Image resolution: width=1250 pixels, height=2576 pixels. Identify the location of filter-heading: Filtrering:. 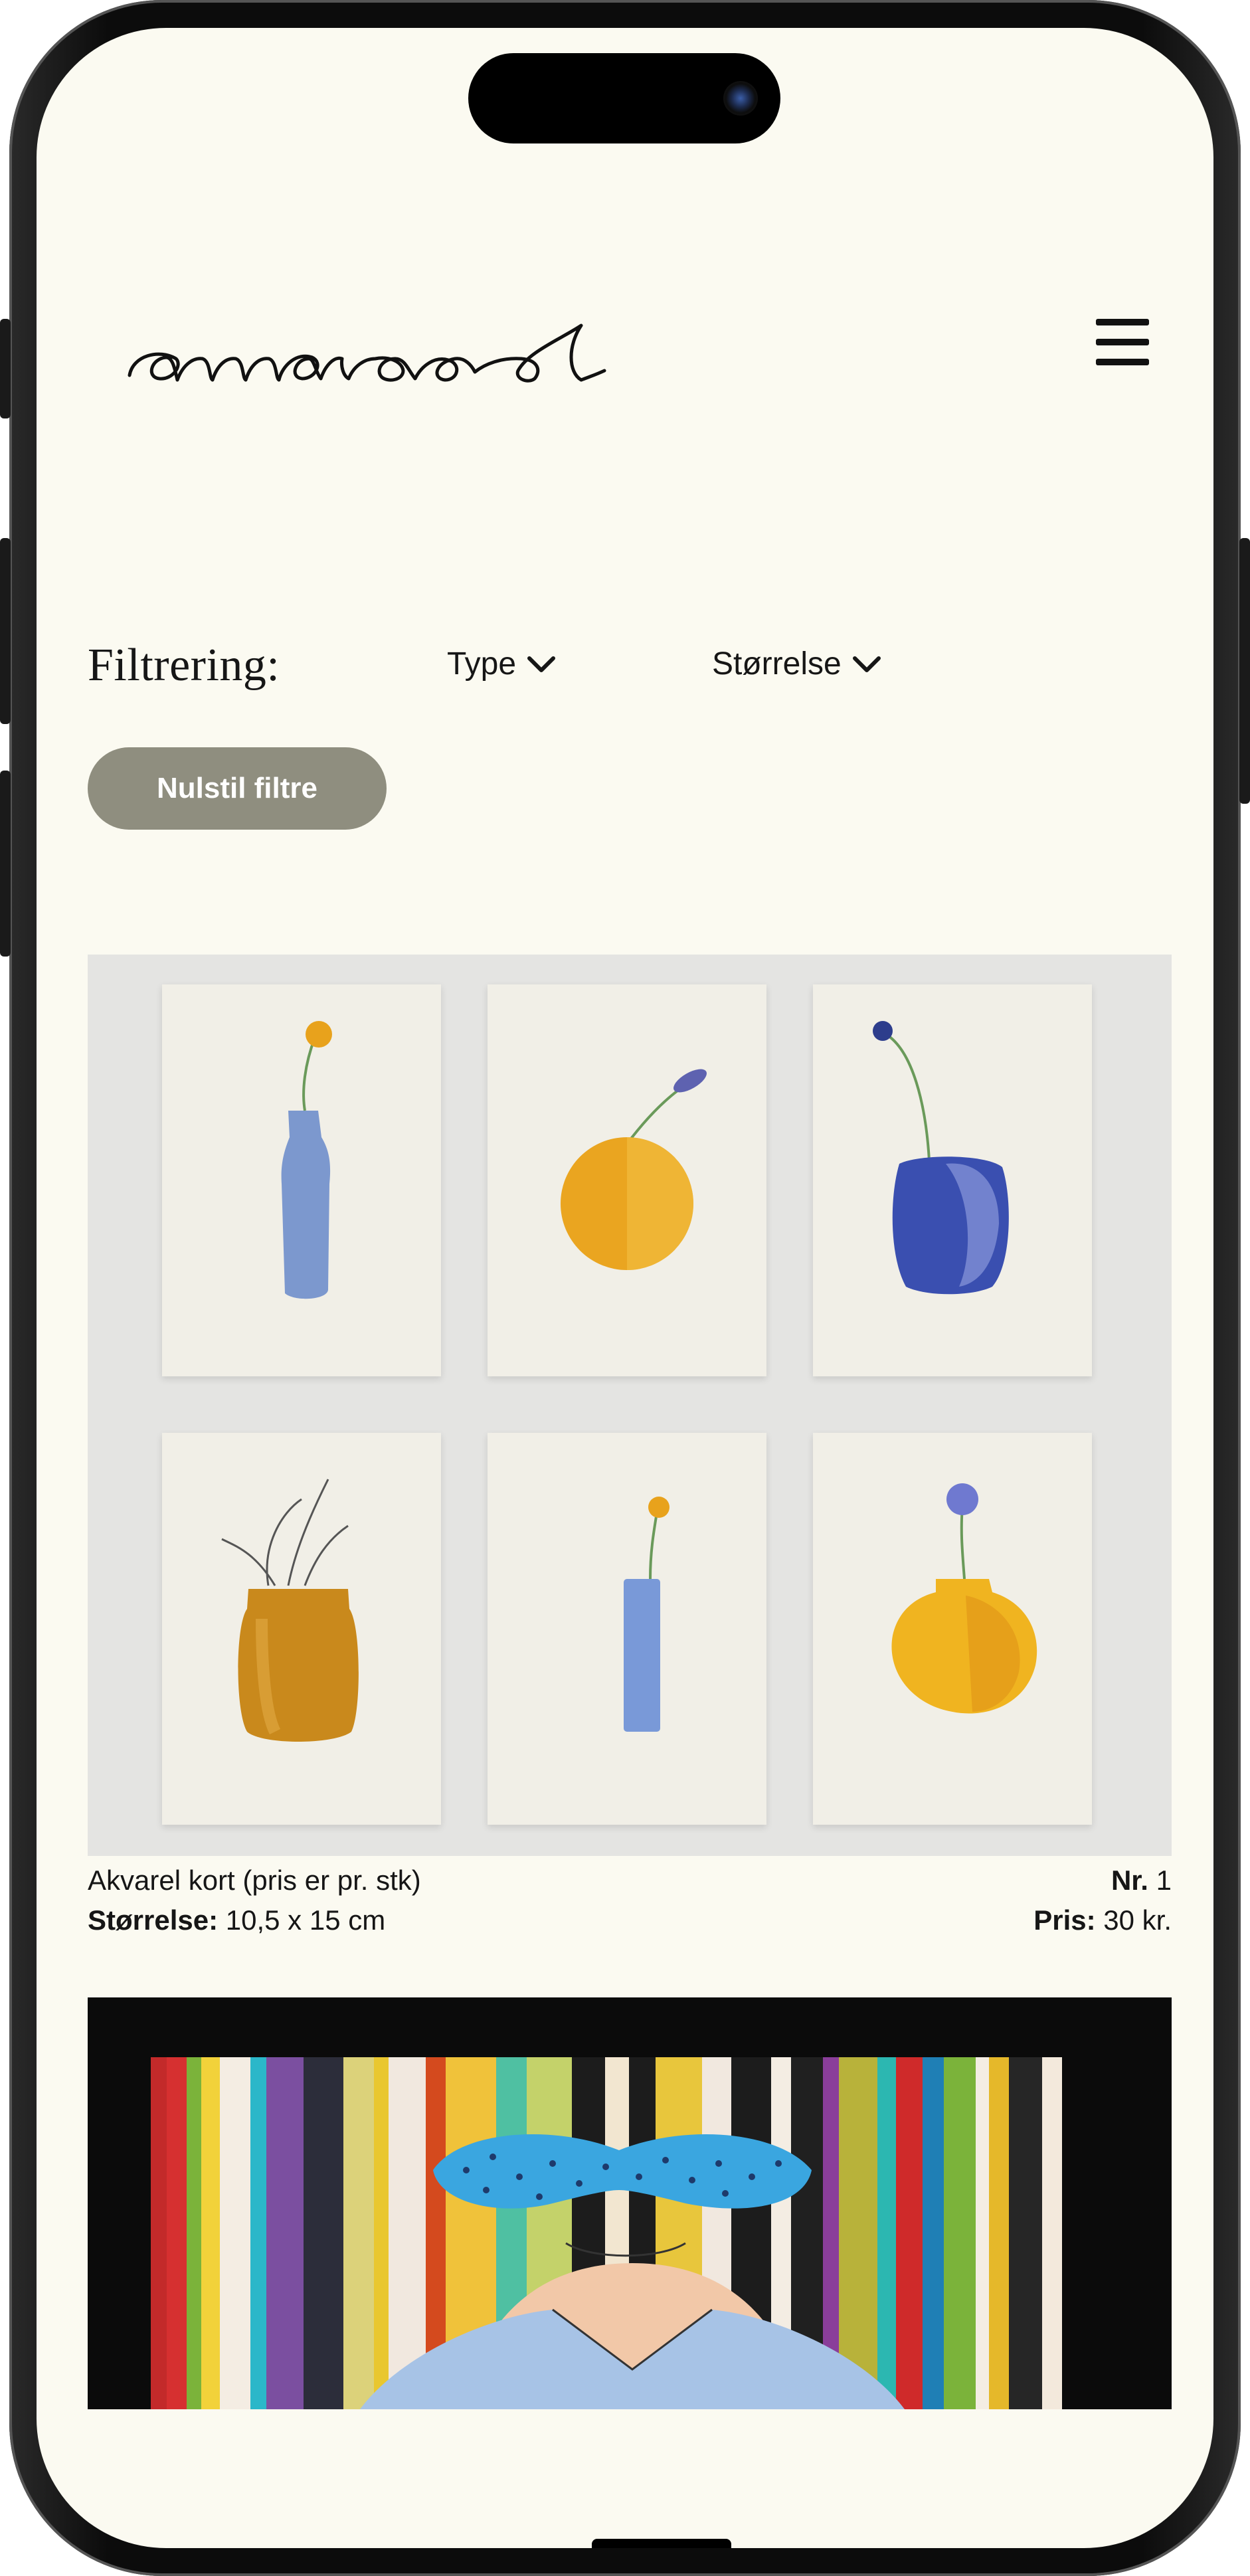
(184, 665).